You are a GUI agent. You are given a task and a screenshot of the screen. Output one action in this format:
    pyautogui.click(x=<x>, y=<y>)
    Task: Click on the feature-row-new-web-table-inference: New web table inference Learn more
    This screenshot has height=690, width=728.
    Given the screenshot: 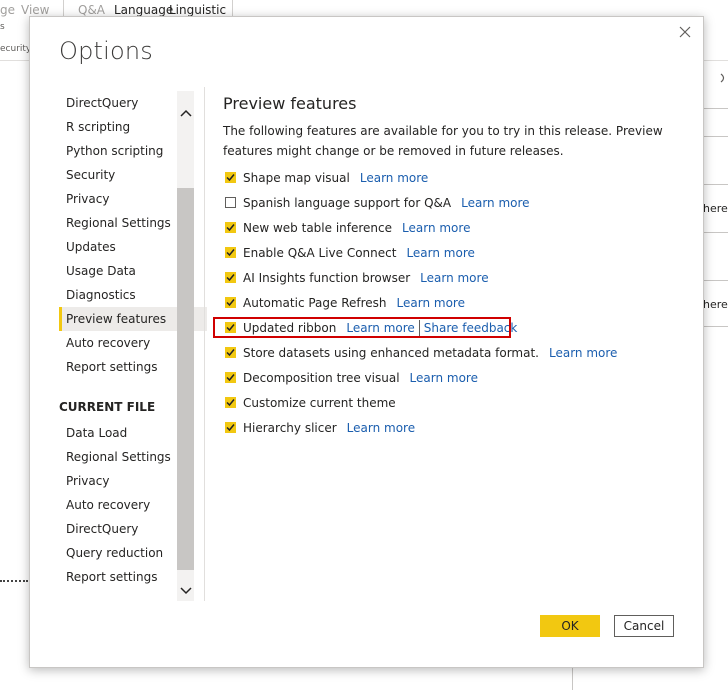 What is the action you would take?
    pyautogui.click(x=453, y=227)
    